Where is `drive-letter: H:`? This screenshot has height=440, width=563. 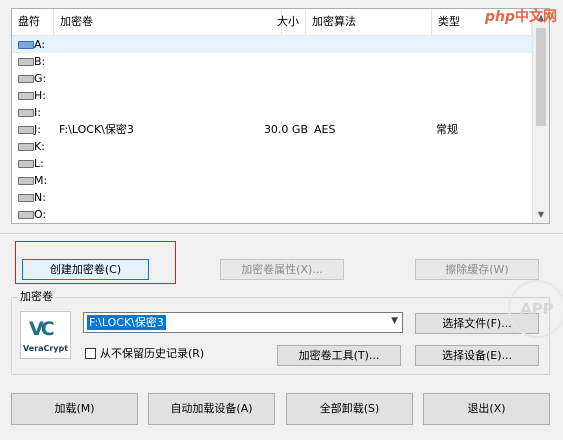 drive-letter: H: is located at coordinates (40, 95).